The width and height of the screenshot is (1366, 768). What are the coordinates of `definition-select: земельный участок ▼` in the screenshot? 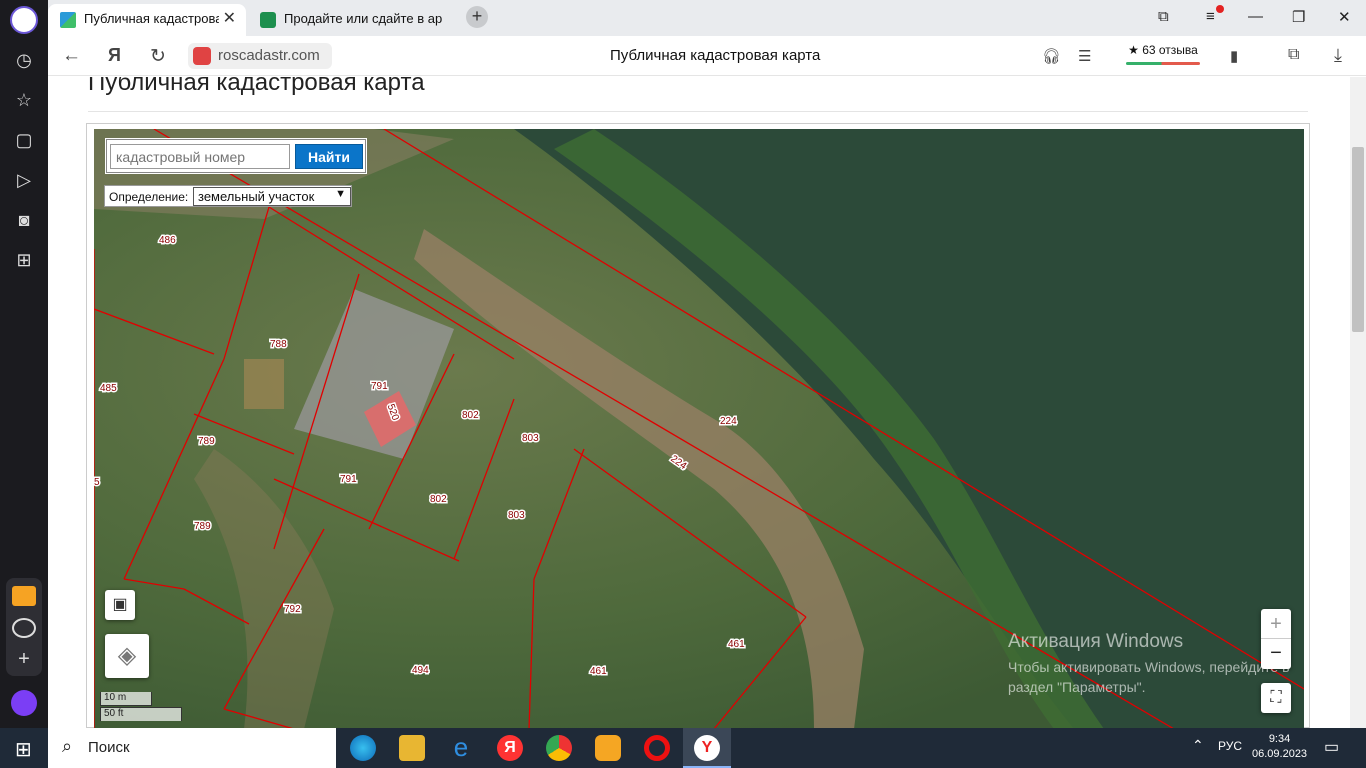 It's located at (272, 196).